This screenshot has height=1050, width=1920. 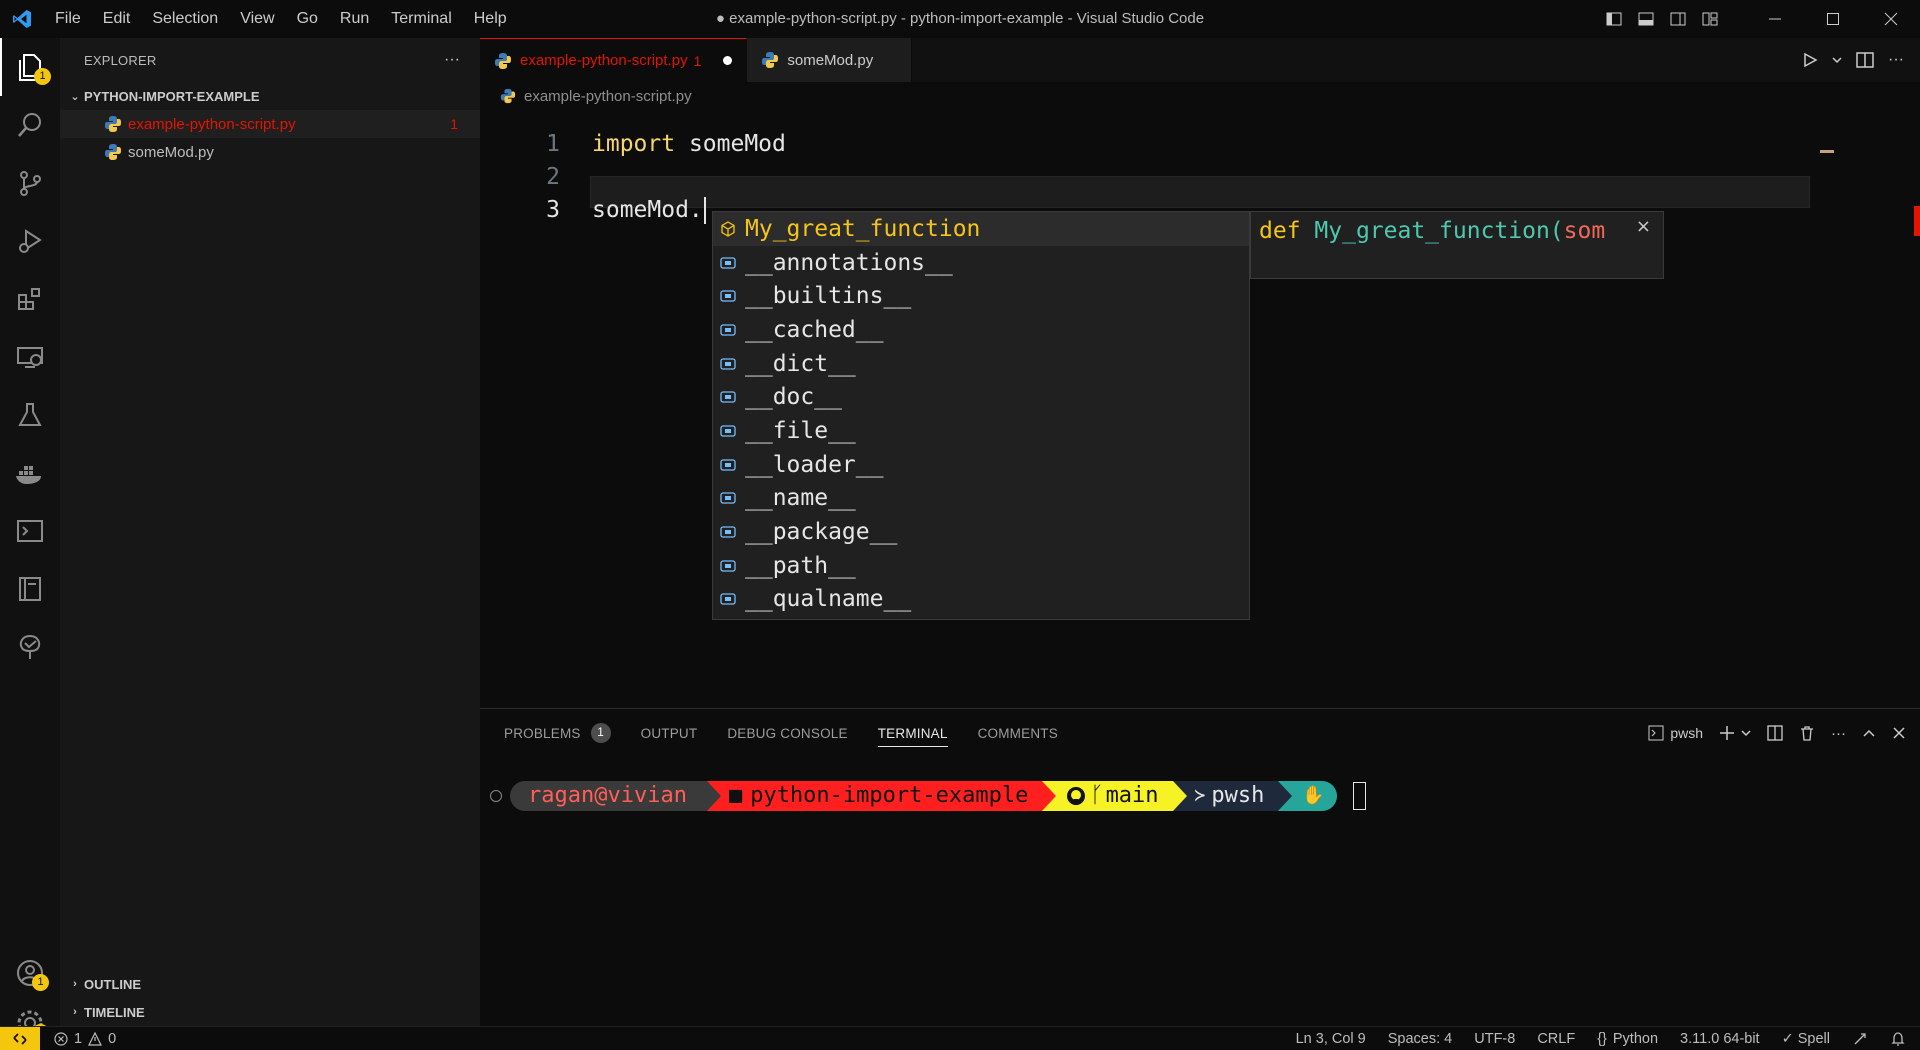 I want to click on close-window-icon, so click(x=1891, y=19).